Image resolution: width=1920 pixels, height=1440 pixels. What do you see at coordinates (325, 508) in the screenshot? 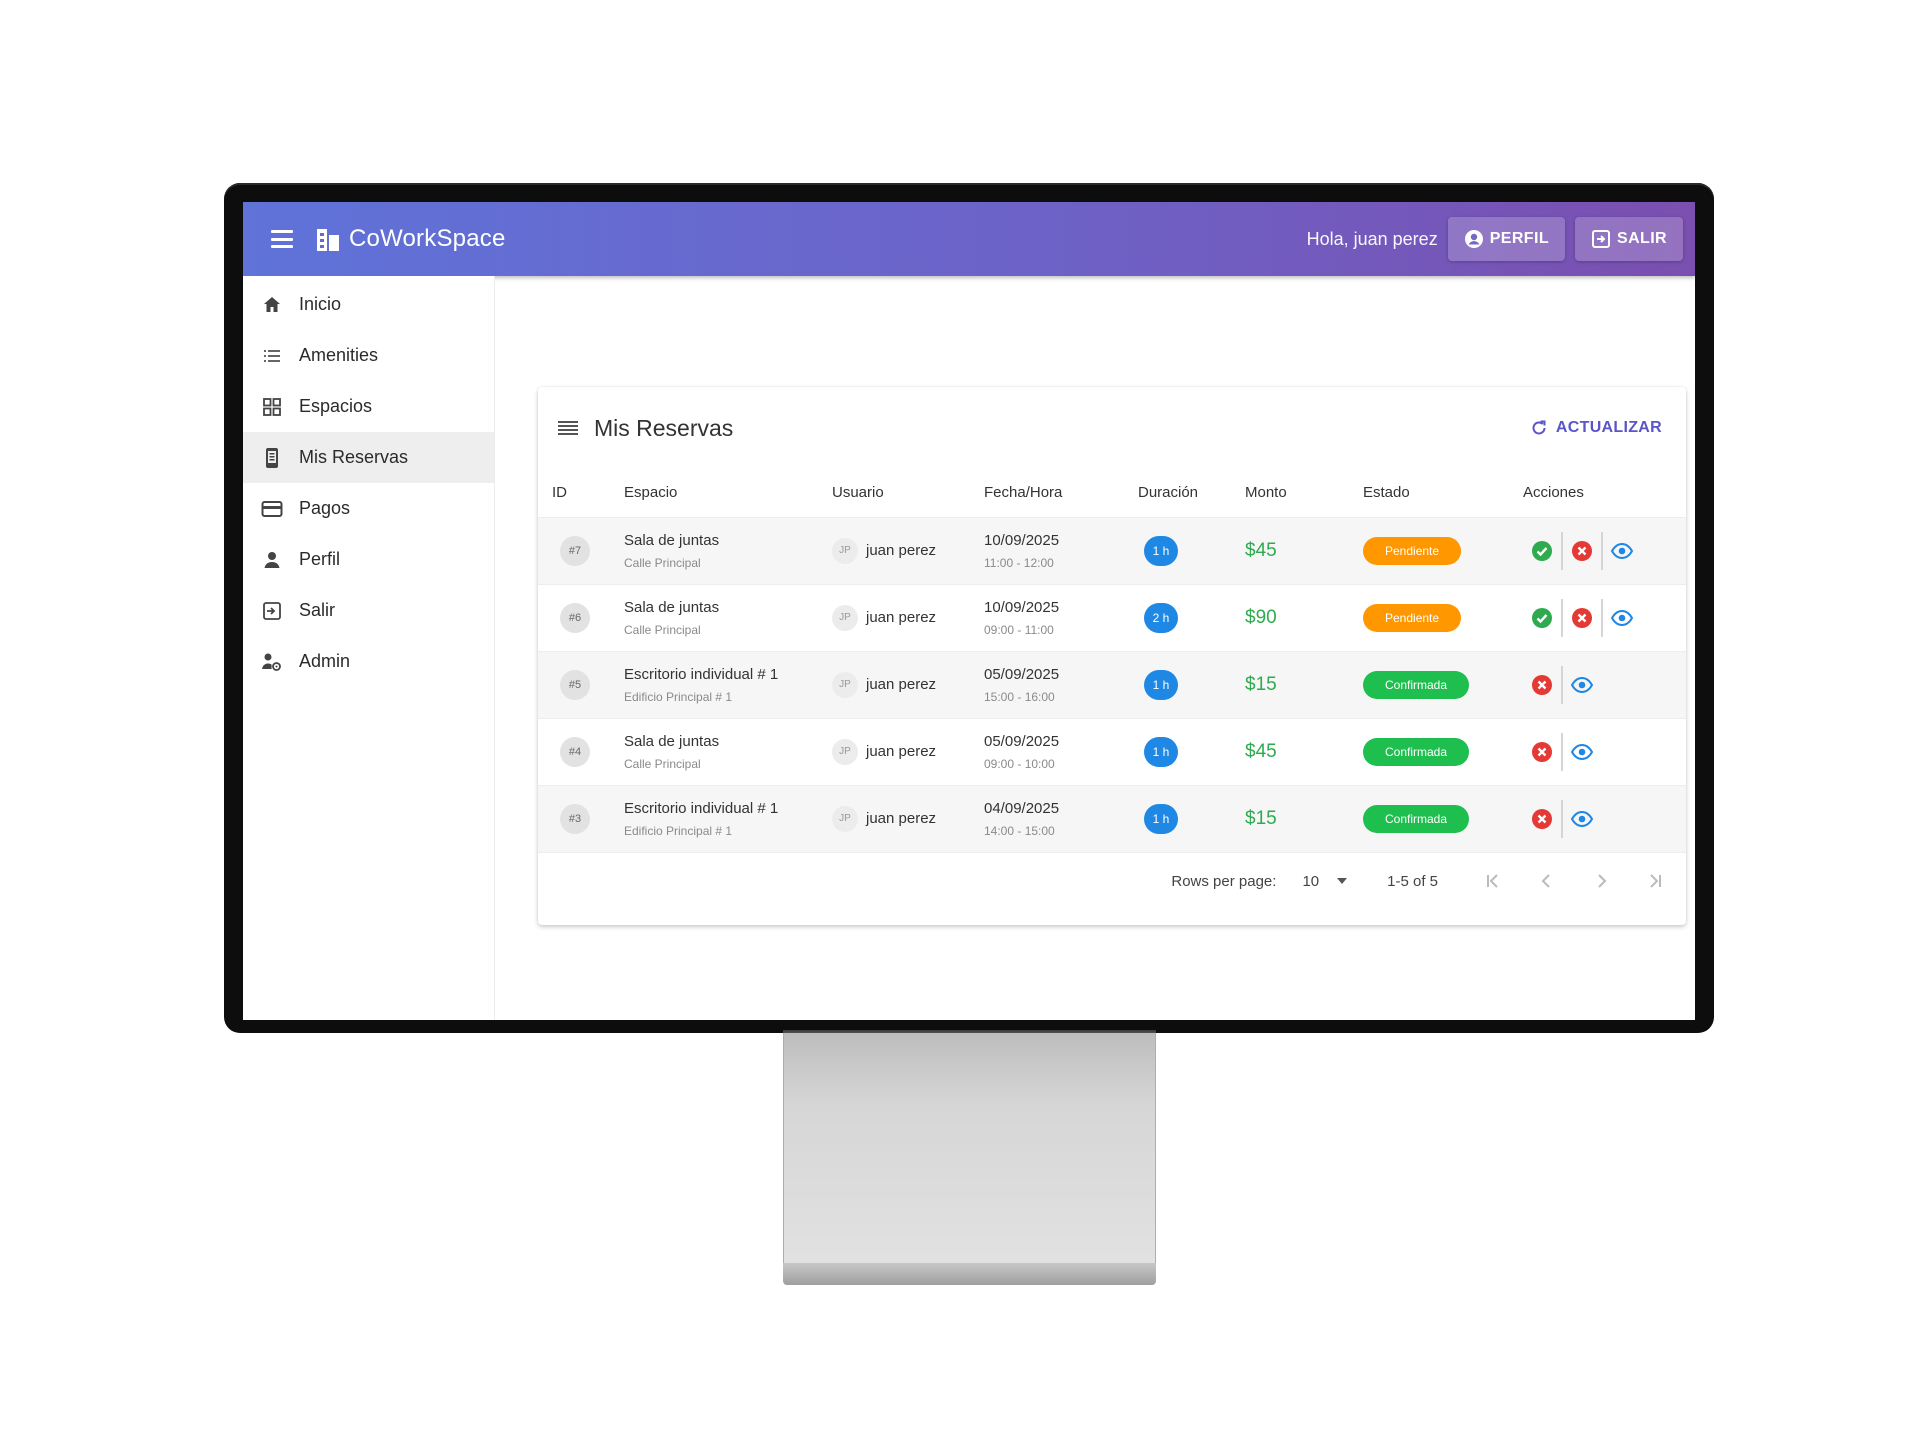
I see `sidebar-item-label: Pagos` at bounding box center [325, 508].